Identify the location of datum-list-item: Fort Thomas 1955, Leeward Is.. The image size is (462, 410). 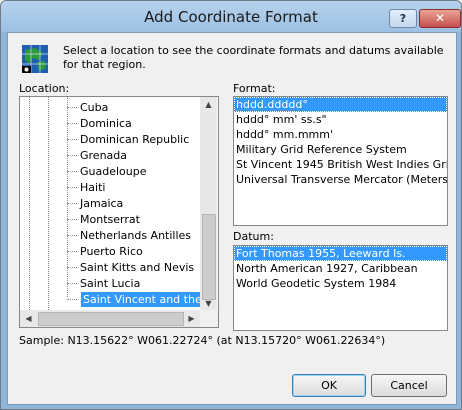
(340, 253).